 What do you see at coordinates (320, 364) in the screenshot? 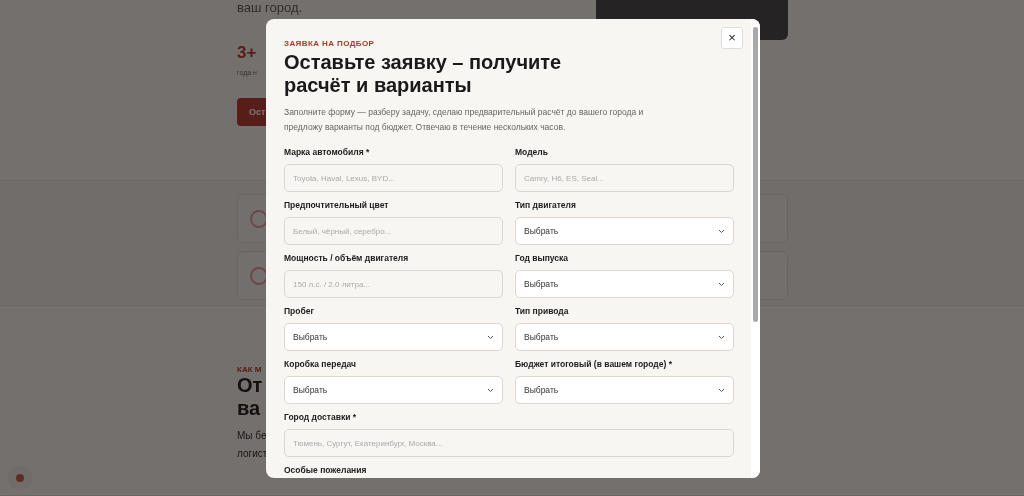
I see `field-label: Коробка передач` at bounding box center [320, 364].